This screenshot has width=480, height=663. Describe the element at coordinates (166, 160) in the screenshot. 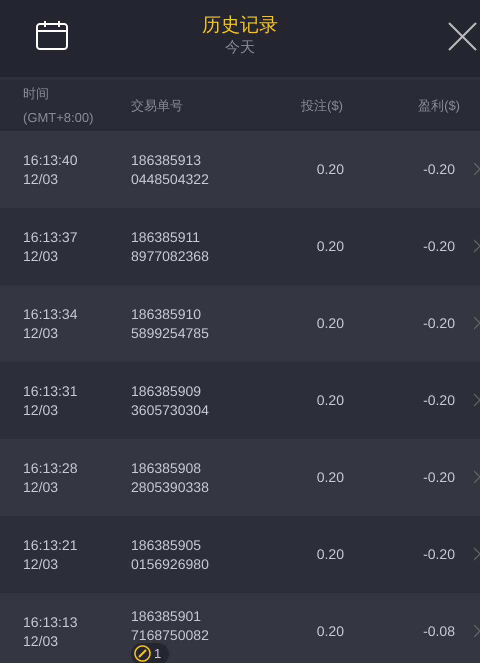

I see `order-number: 186385913` at that location.